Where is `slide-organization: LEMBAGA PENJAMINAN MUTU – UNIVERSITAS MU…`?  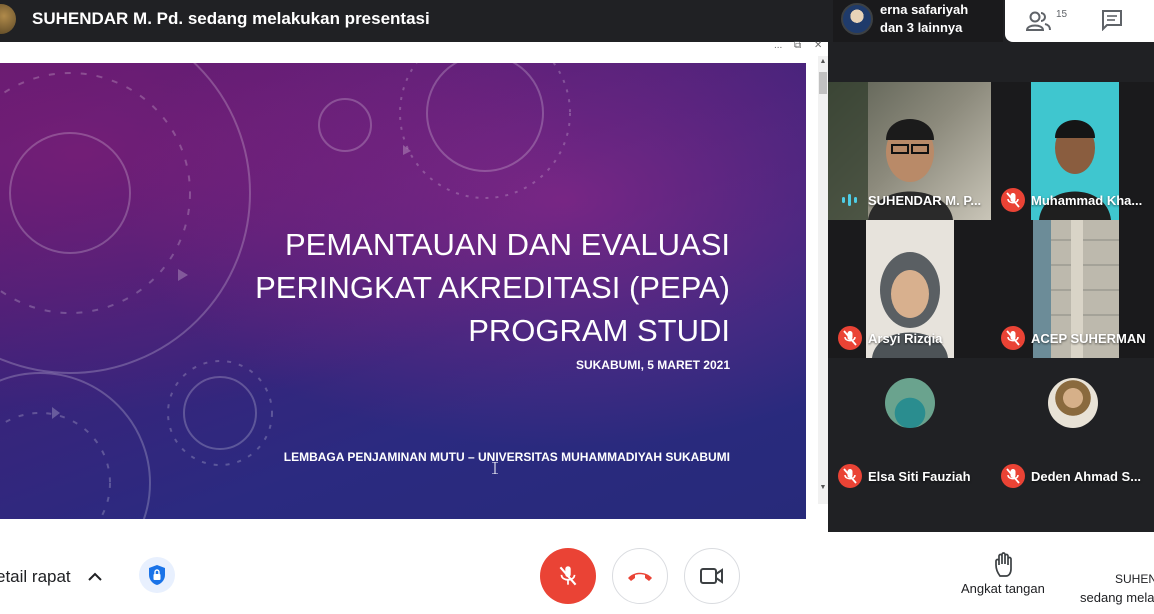 slide-organization: LEMBAGA PENJAMINAN MUTU – UNIVERSITAS MU… is located at coordinates (506, 457).